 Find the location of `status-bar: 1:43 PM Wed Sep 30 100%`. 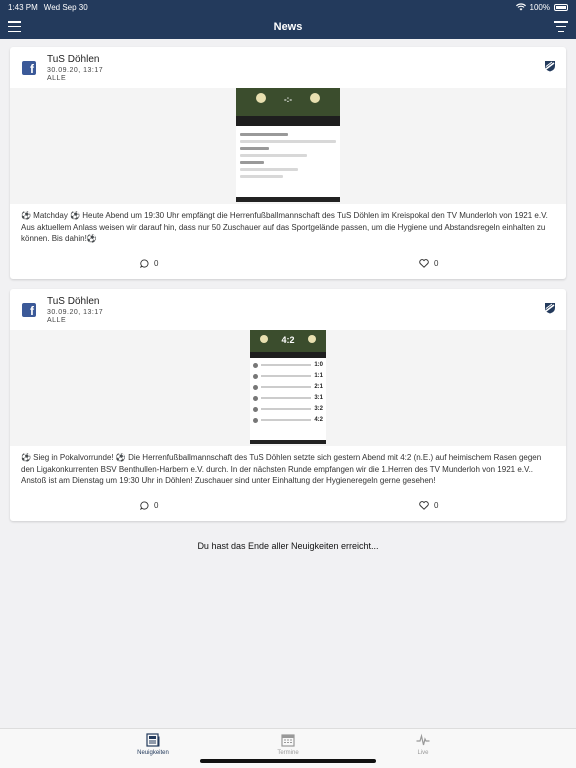

status-bar: 1:43 PM Wed Sep 30 100% is located at coordinates (288, 7).